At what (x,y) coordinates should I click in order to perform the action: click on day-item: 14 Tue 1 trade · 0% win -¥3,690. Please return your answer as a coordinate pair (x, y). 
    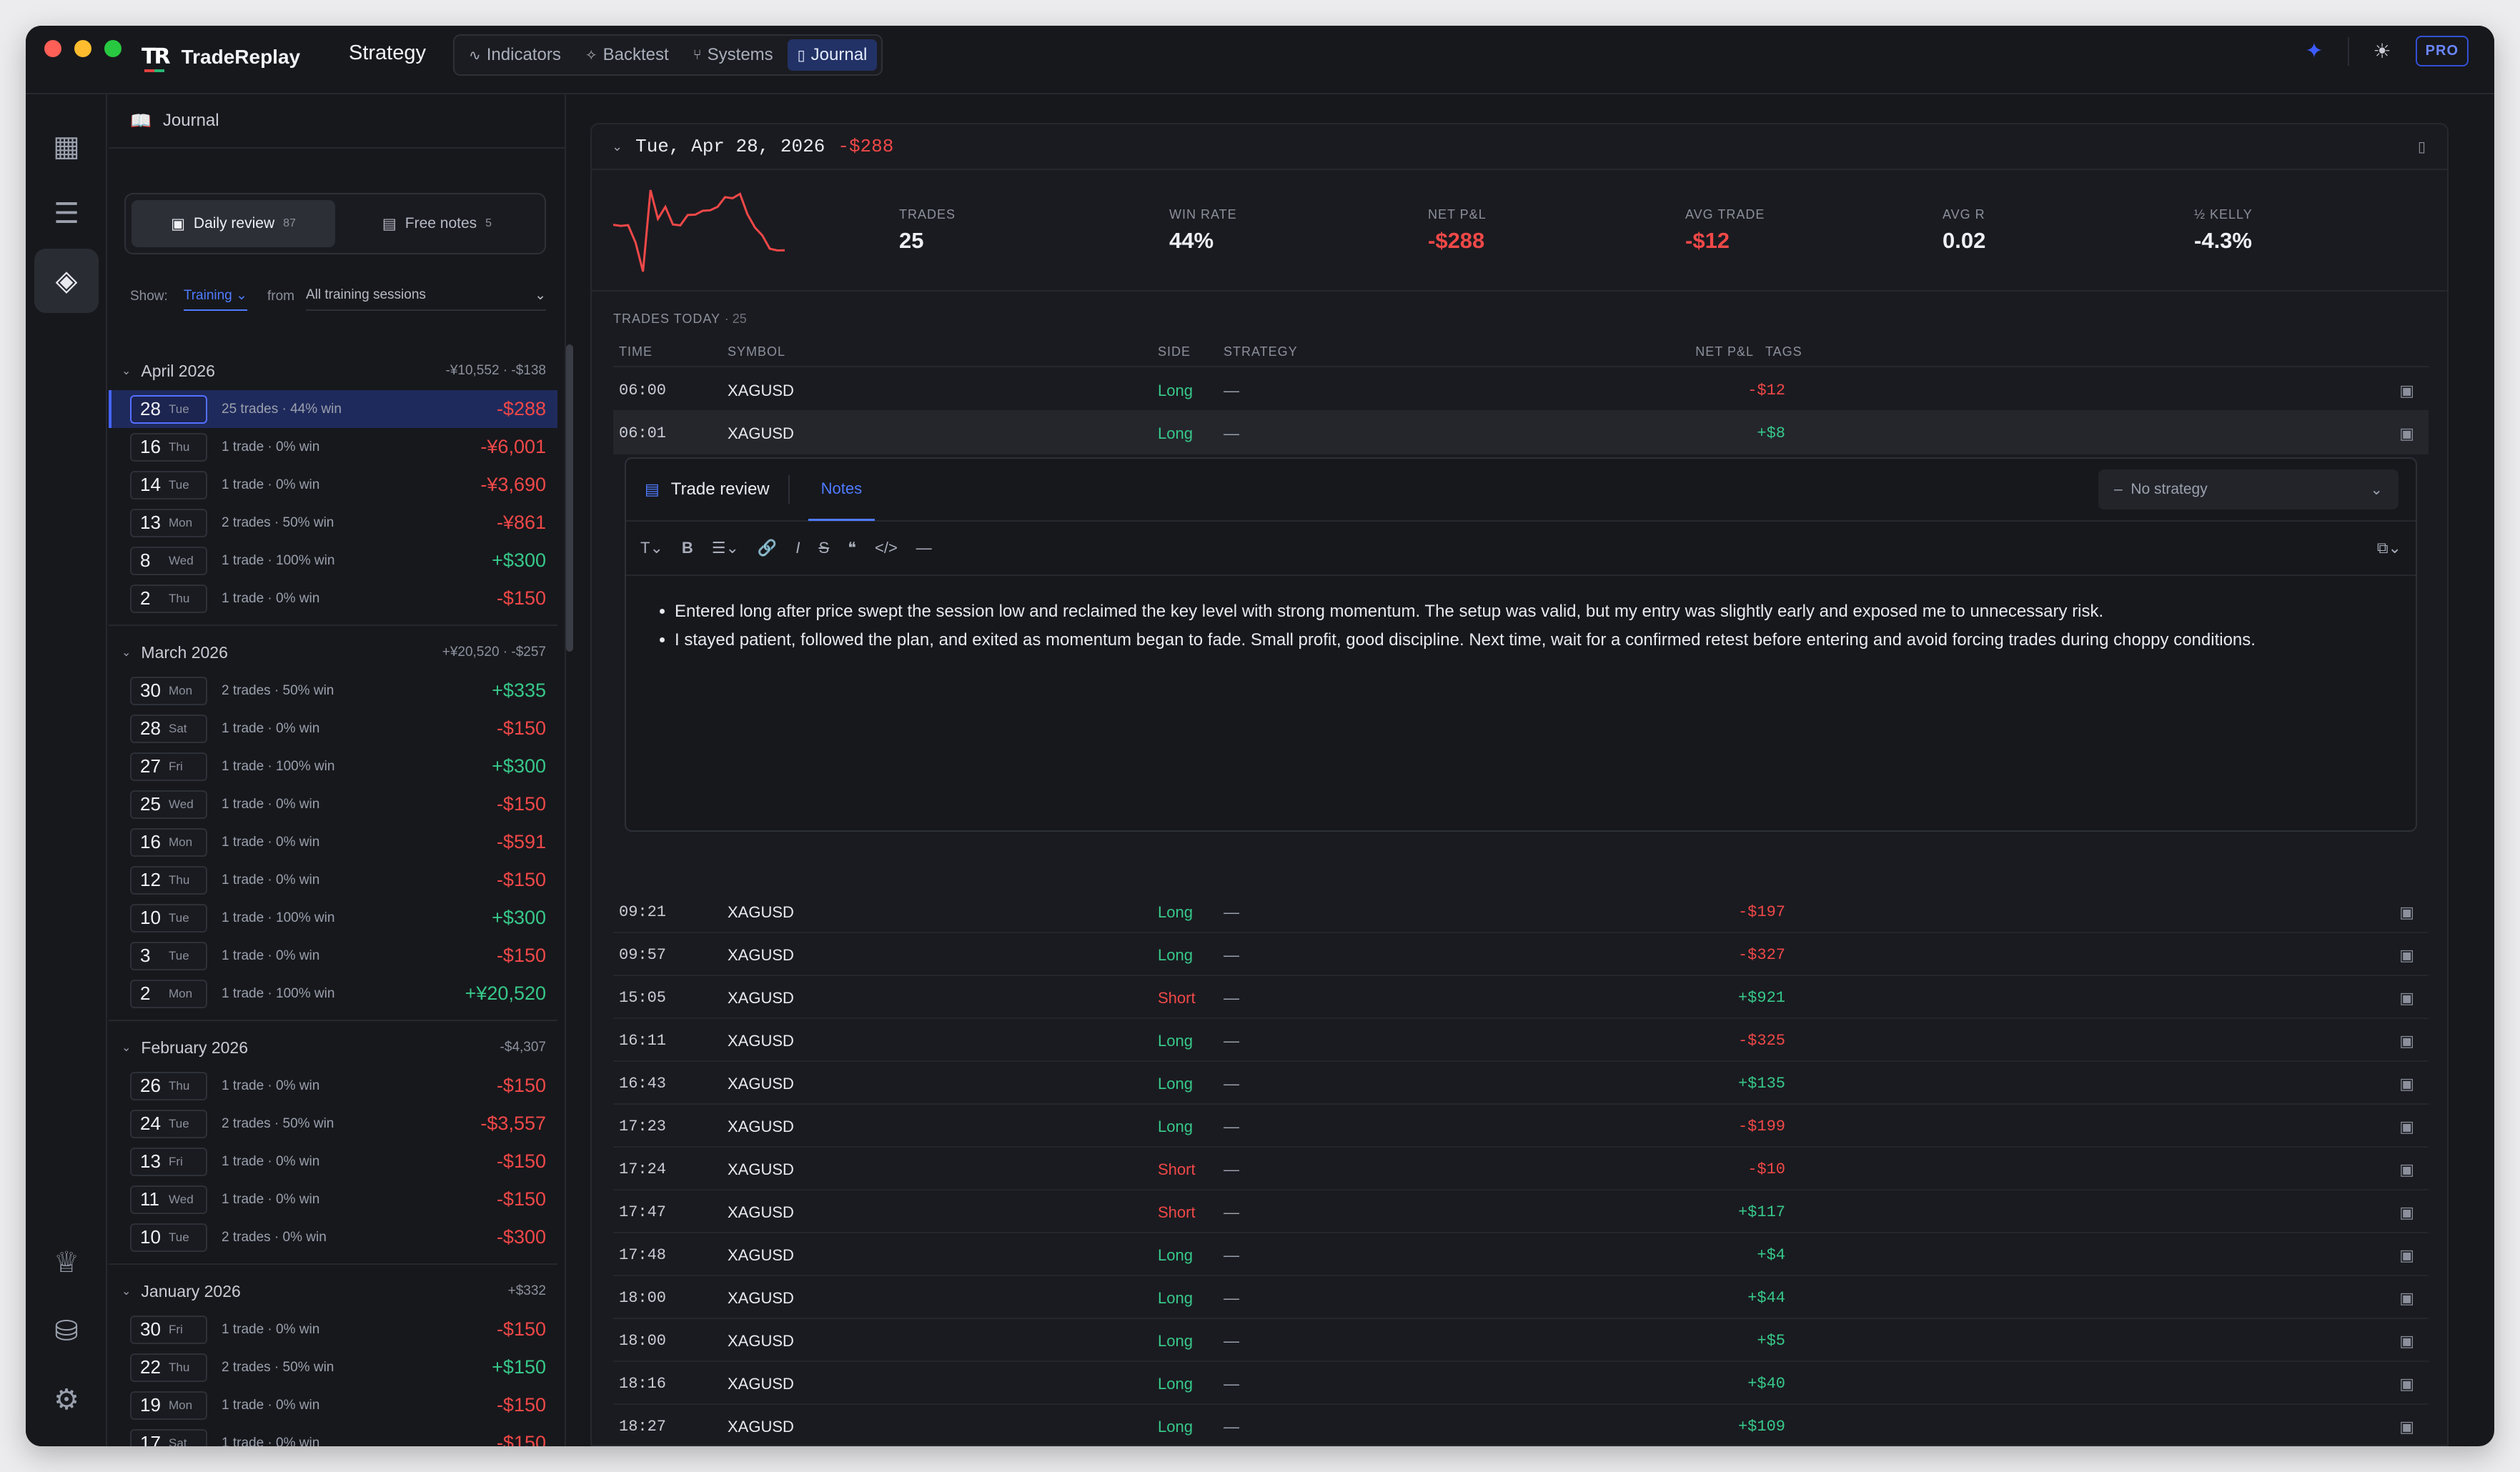
    Looking at the image, I should click on (333, 485).